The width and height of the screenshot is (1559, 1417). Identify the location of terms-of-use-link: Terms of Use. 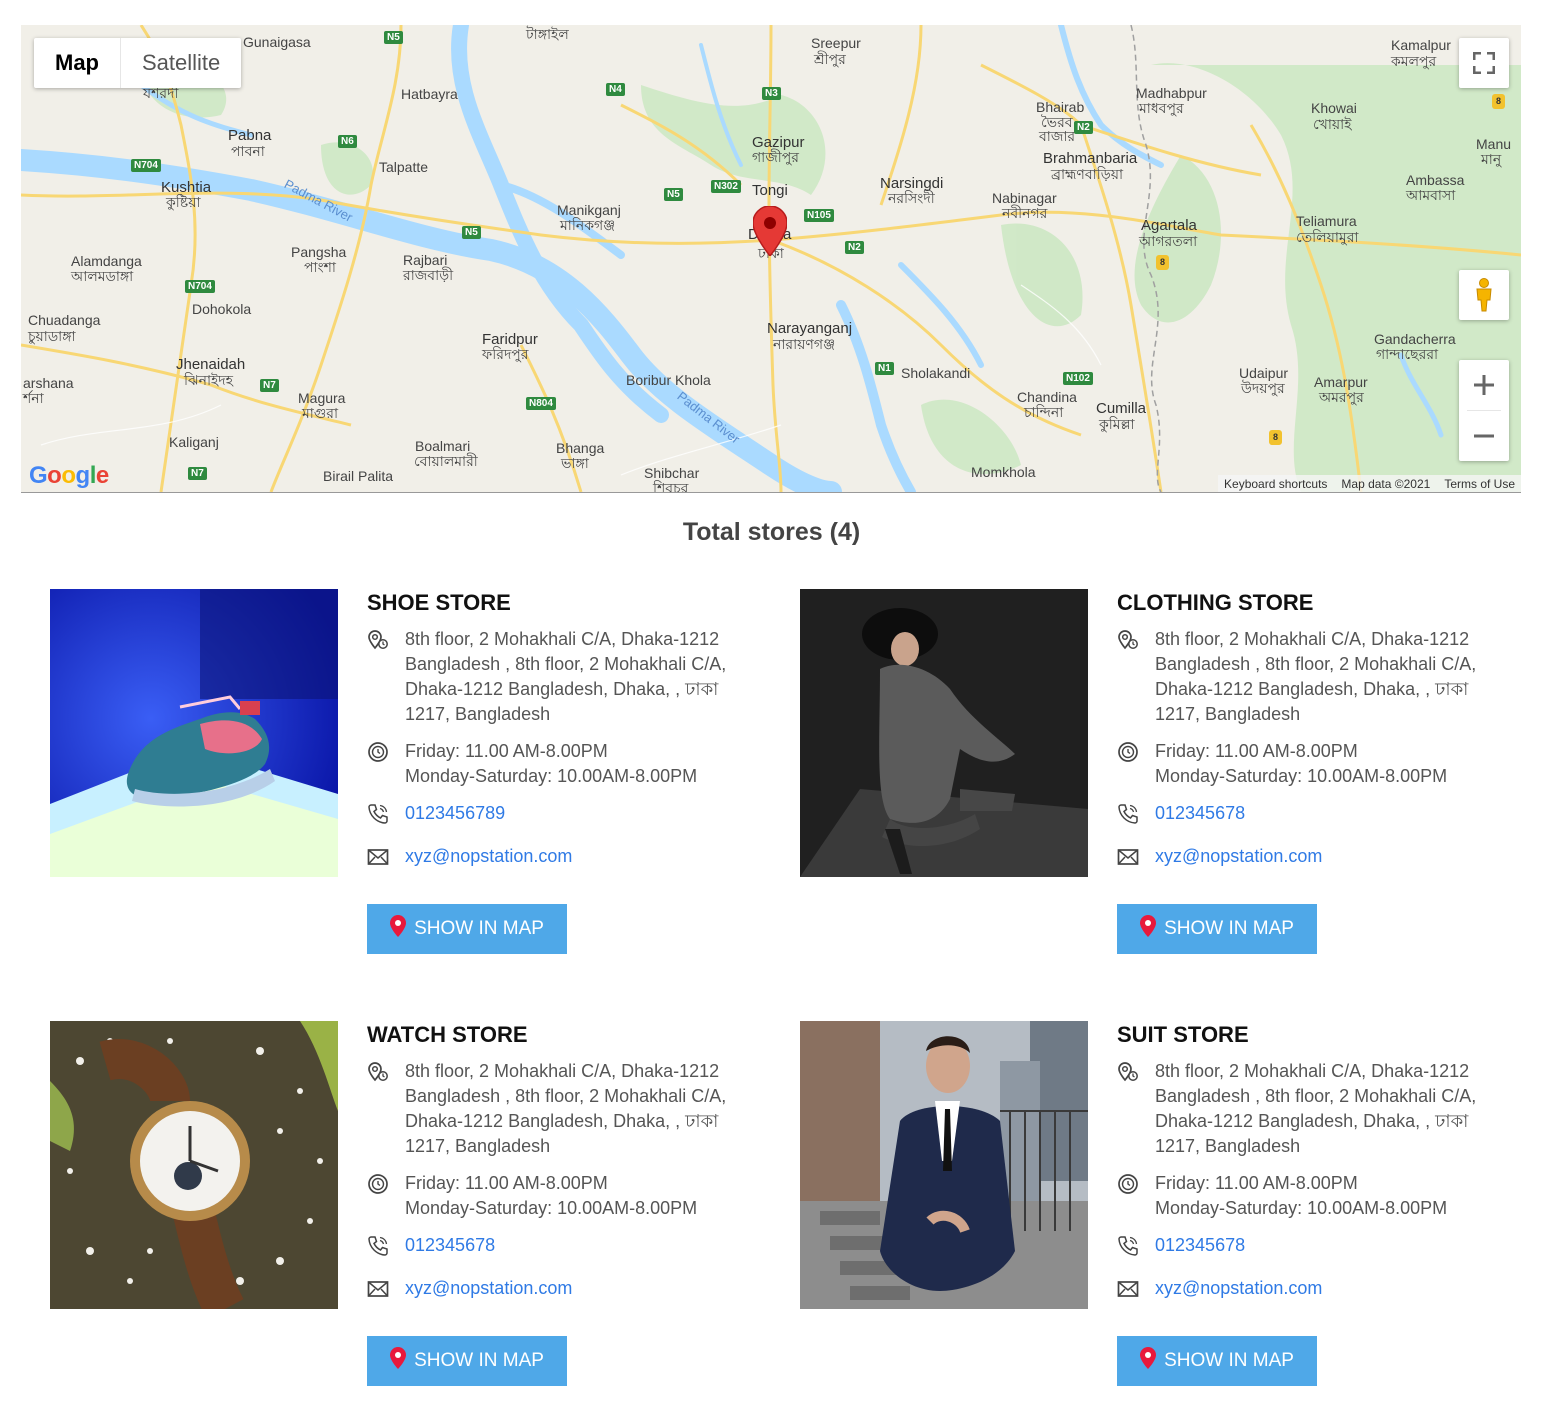
(1479, 484).